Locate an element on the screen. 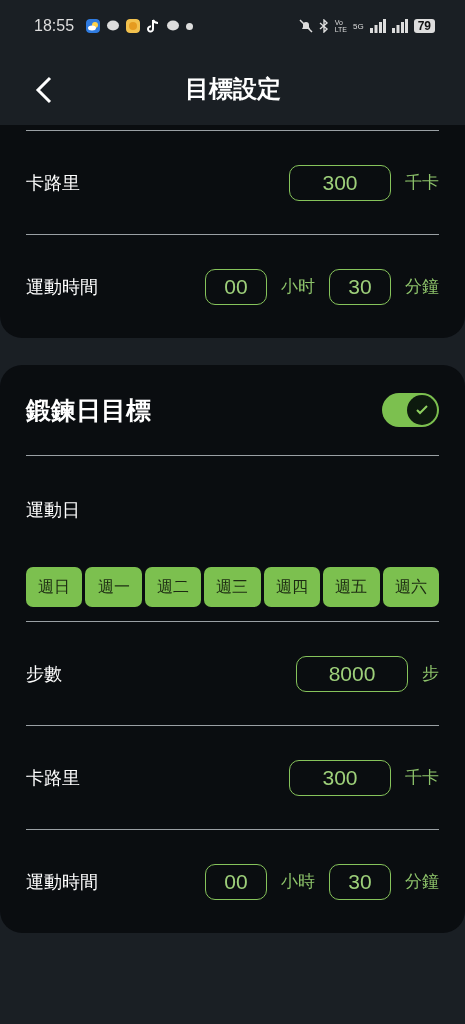  unit-label: 小时 is located at coordinates (298, 286).